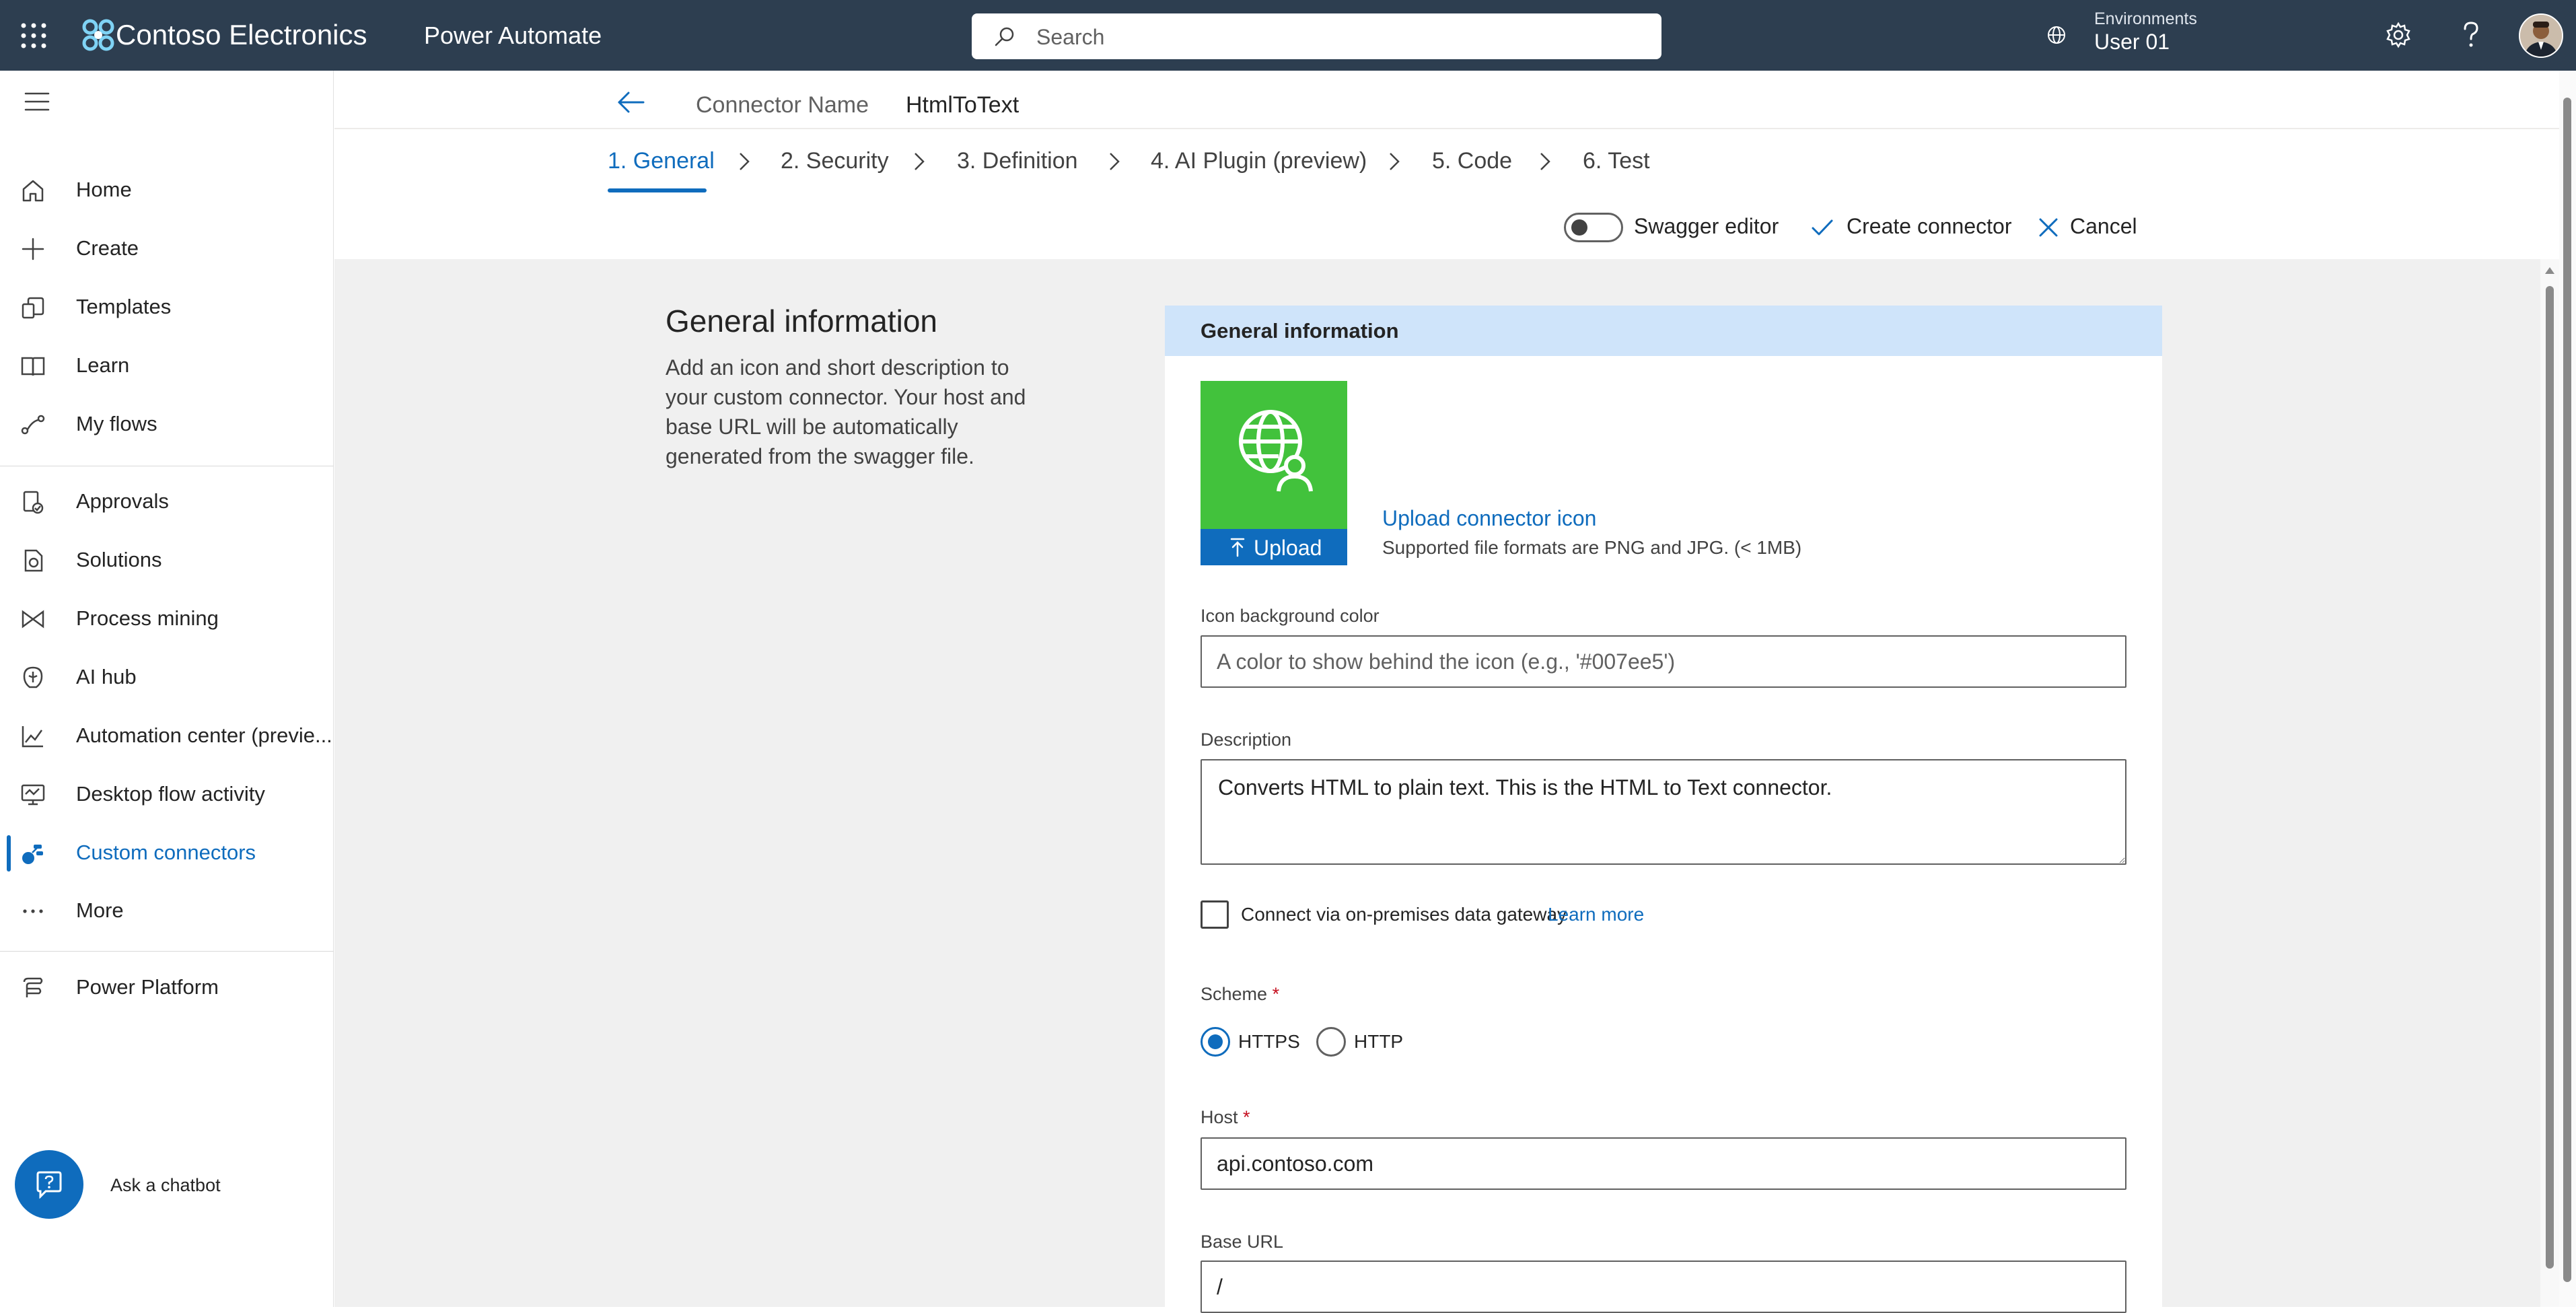 This screenshot has width=2576, height=1313. Describe the element at coordinates (1579, 227) in the screenshot. I see `toggle-knob` at that location.